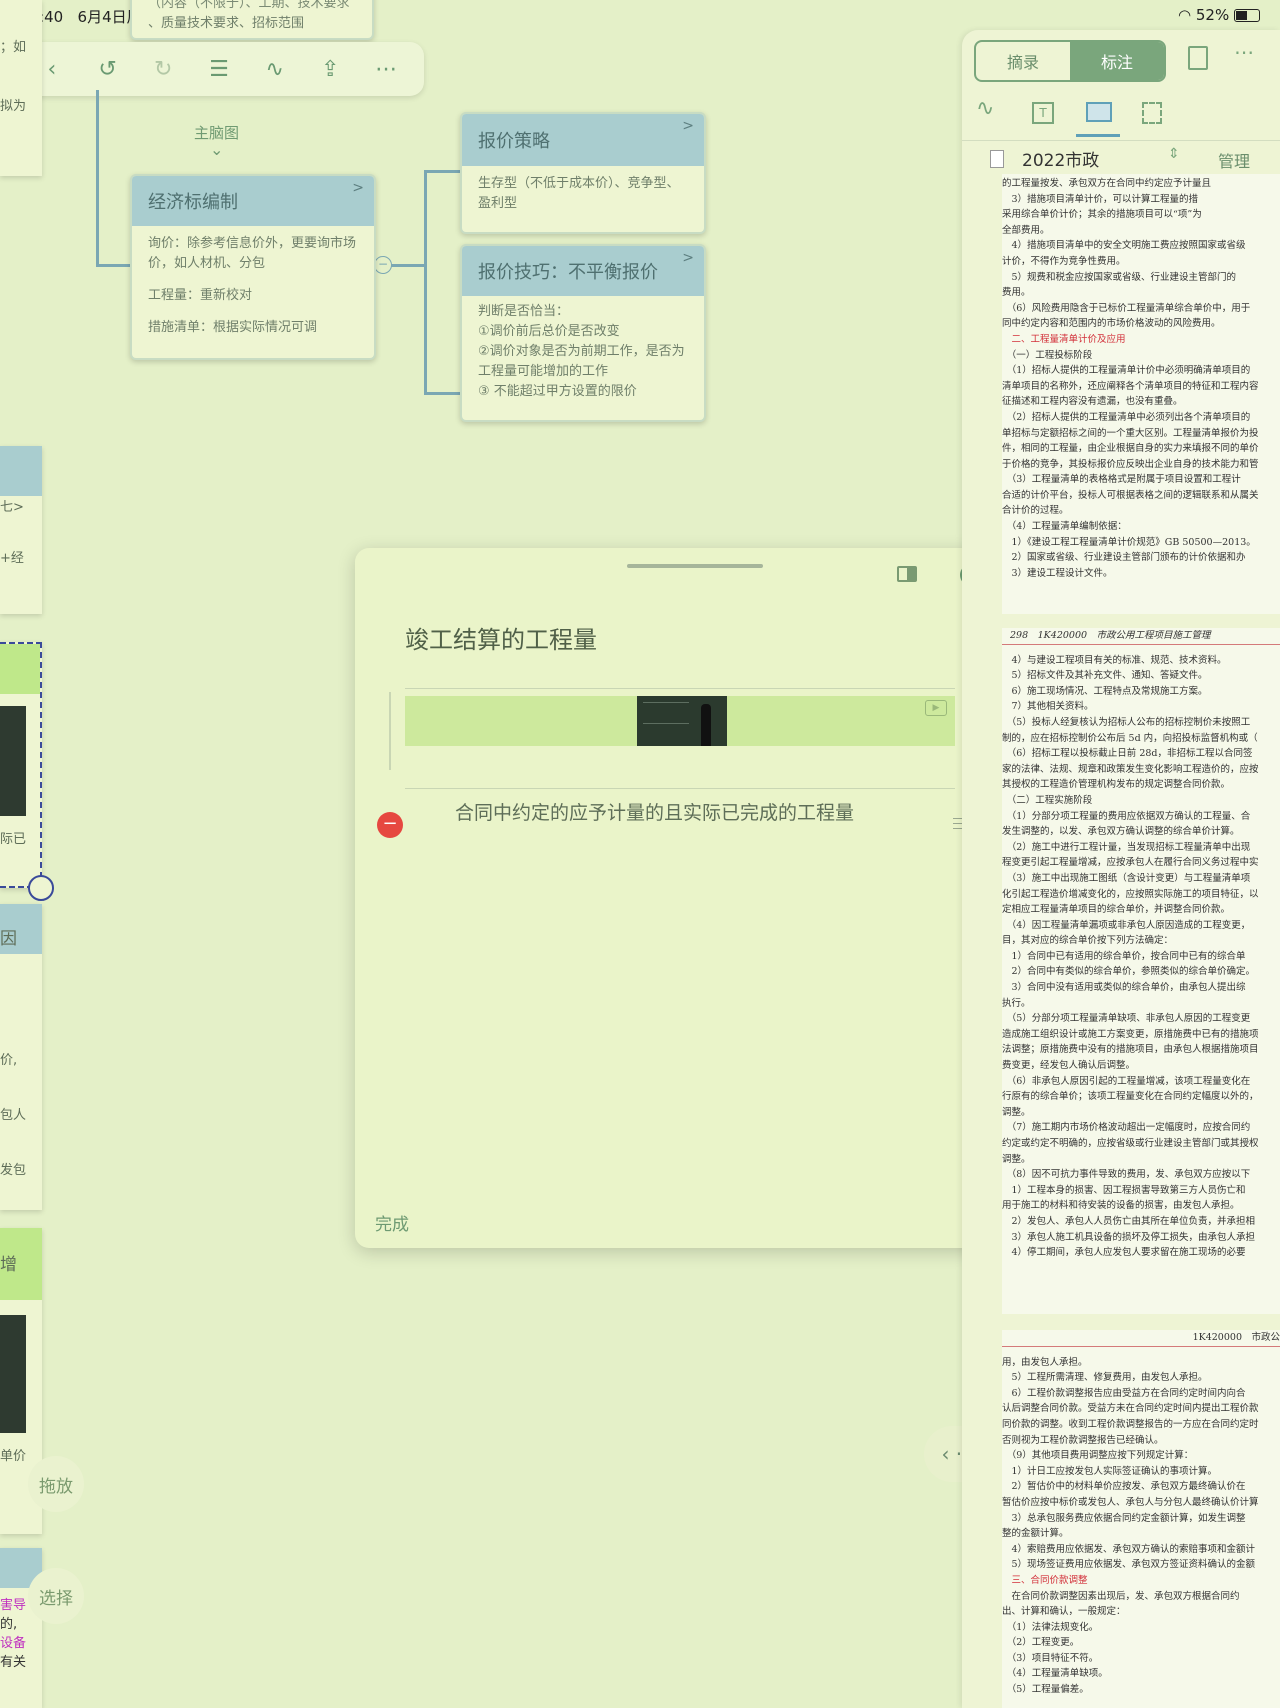 The height and width of the screenshot is (1708, 1280). What do you see at coordinates (383, 265) in the screenshot?
I see `collapse-icon: −` at bounding box center [383, 265].